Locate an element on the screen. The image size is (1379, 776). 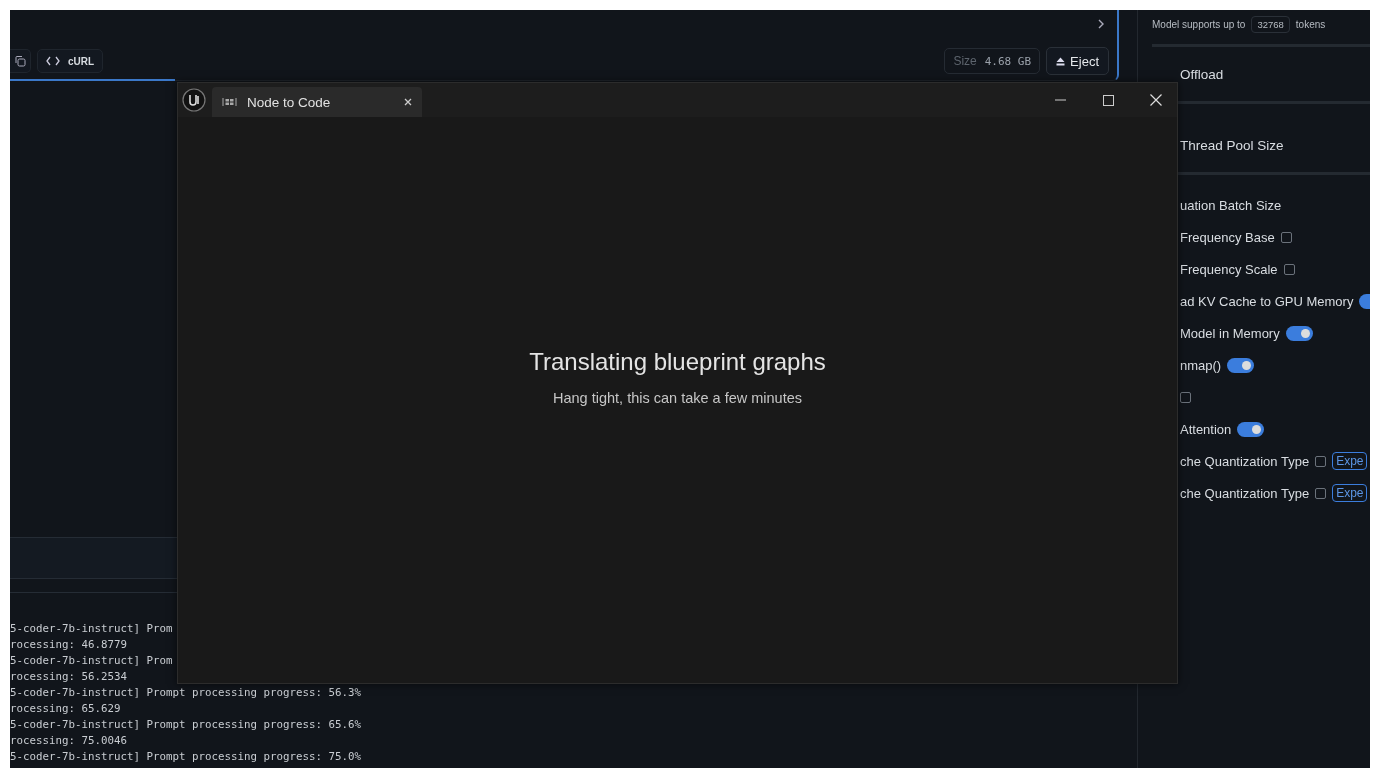
app-logo-icon is located at coordinates (194, 100).